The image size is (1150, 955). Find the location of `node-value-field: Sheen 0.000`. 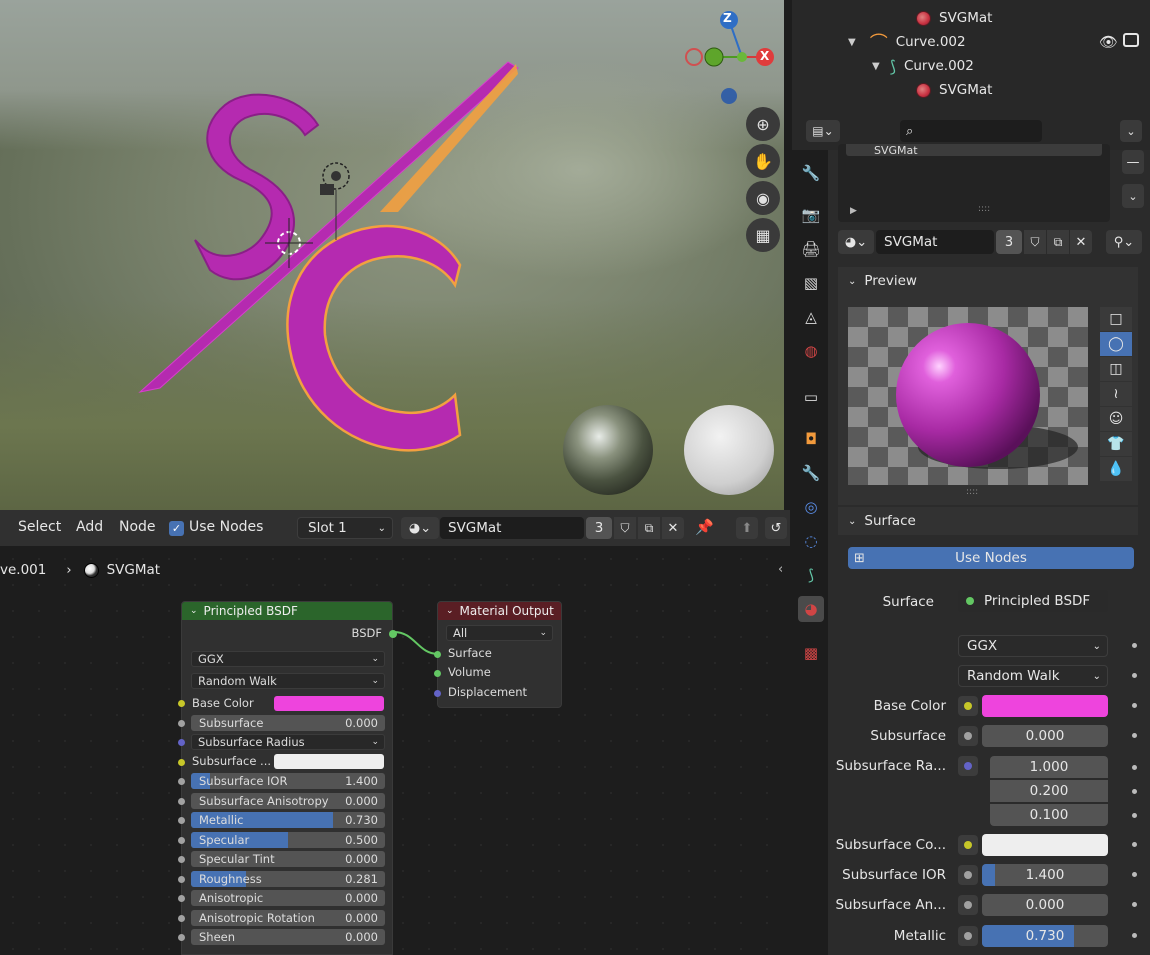

node-value-field: Sheen 0.000 is located at coordinates (288, 937).